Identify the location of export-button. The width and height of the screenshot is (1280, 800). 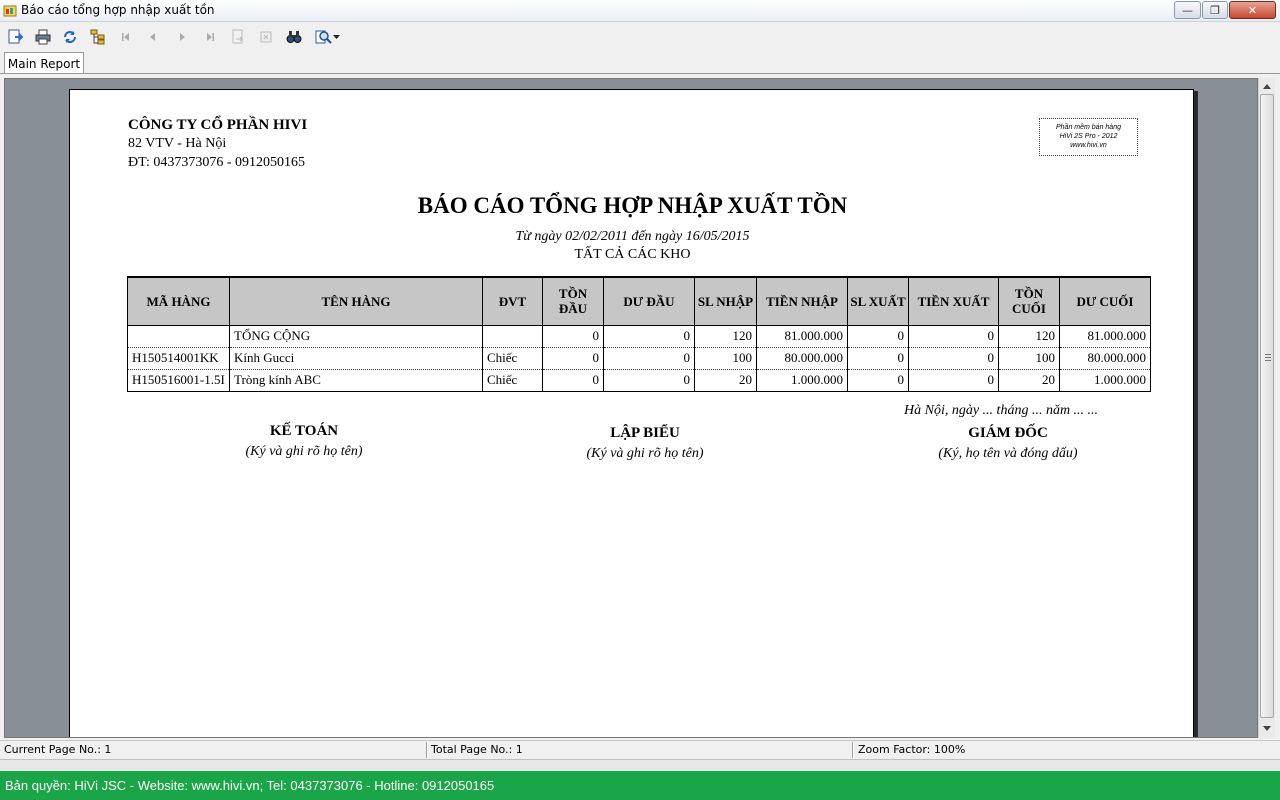
(15, 37).